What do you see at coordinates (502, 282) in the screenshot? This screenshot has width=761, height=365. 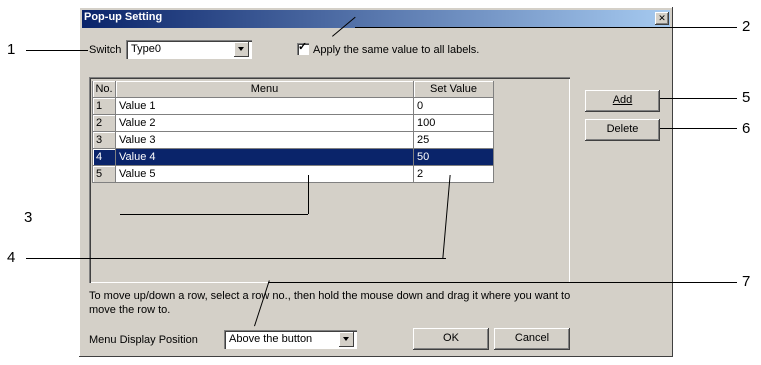 I see `callout-line-7-h` at bounding box center [502, 282].